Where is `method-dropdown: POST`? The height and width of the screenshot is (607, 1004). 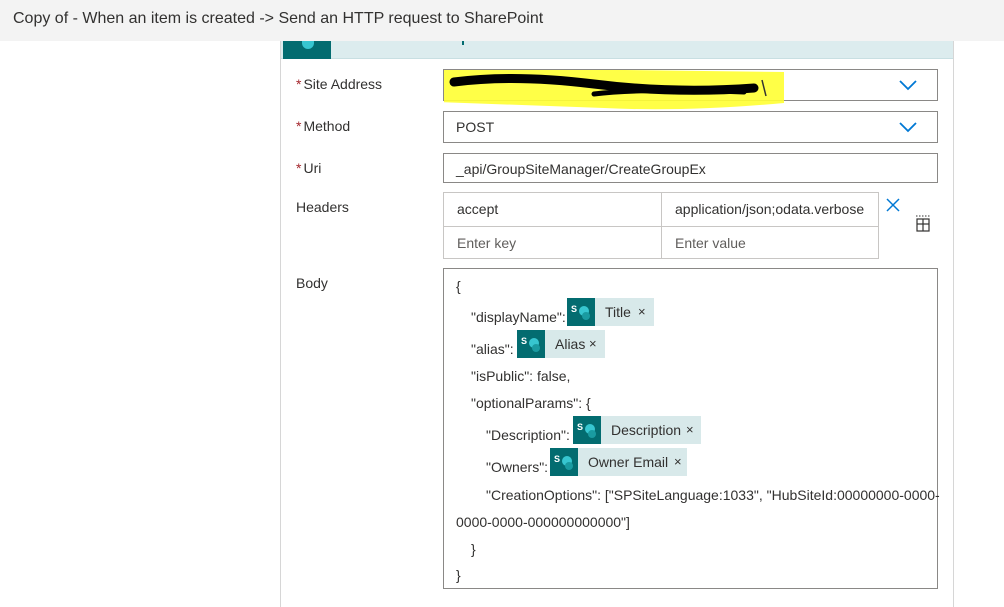 method-dropdown: POST is located at coordinates (690, 127).